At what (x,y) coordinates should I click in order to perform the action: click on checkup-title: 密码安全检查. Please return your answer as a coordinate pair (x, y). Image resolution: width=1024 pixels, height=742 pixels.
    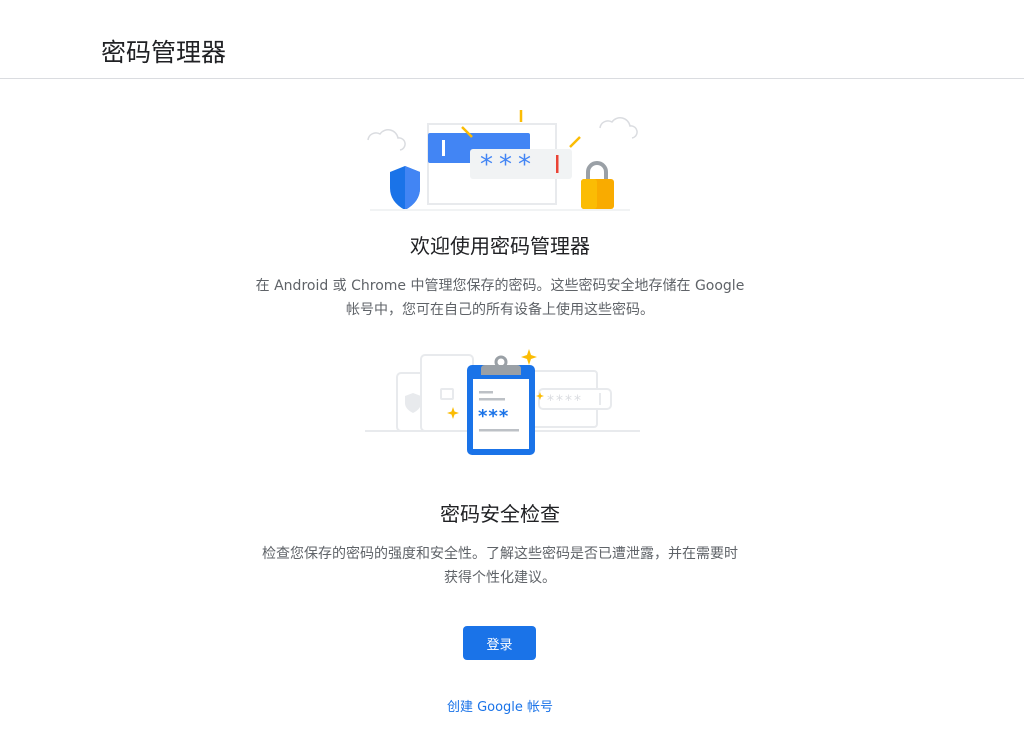
    Looking at the image, I should click on (500, 514).